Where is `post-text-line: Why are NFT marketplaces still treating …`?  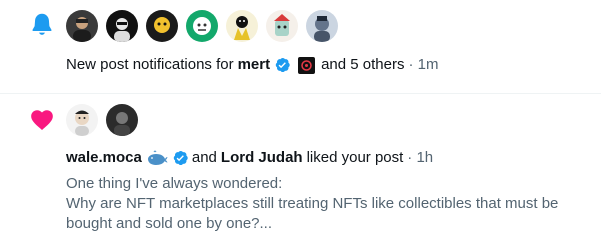 post-text-line: Why are NFT marketplaces still treating … is located at coordinates (312, 203).